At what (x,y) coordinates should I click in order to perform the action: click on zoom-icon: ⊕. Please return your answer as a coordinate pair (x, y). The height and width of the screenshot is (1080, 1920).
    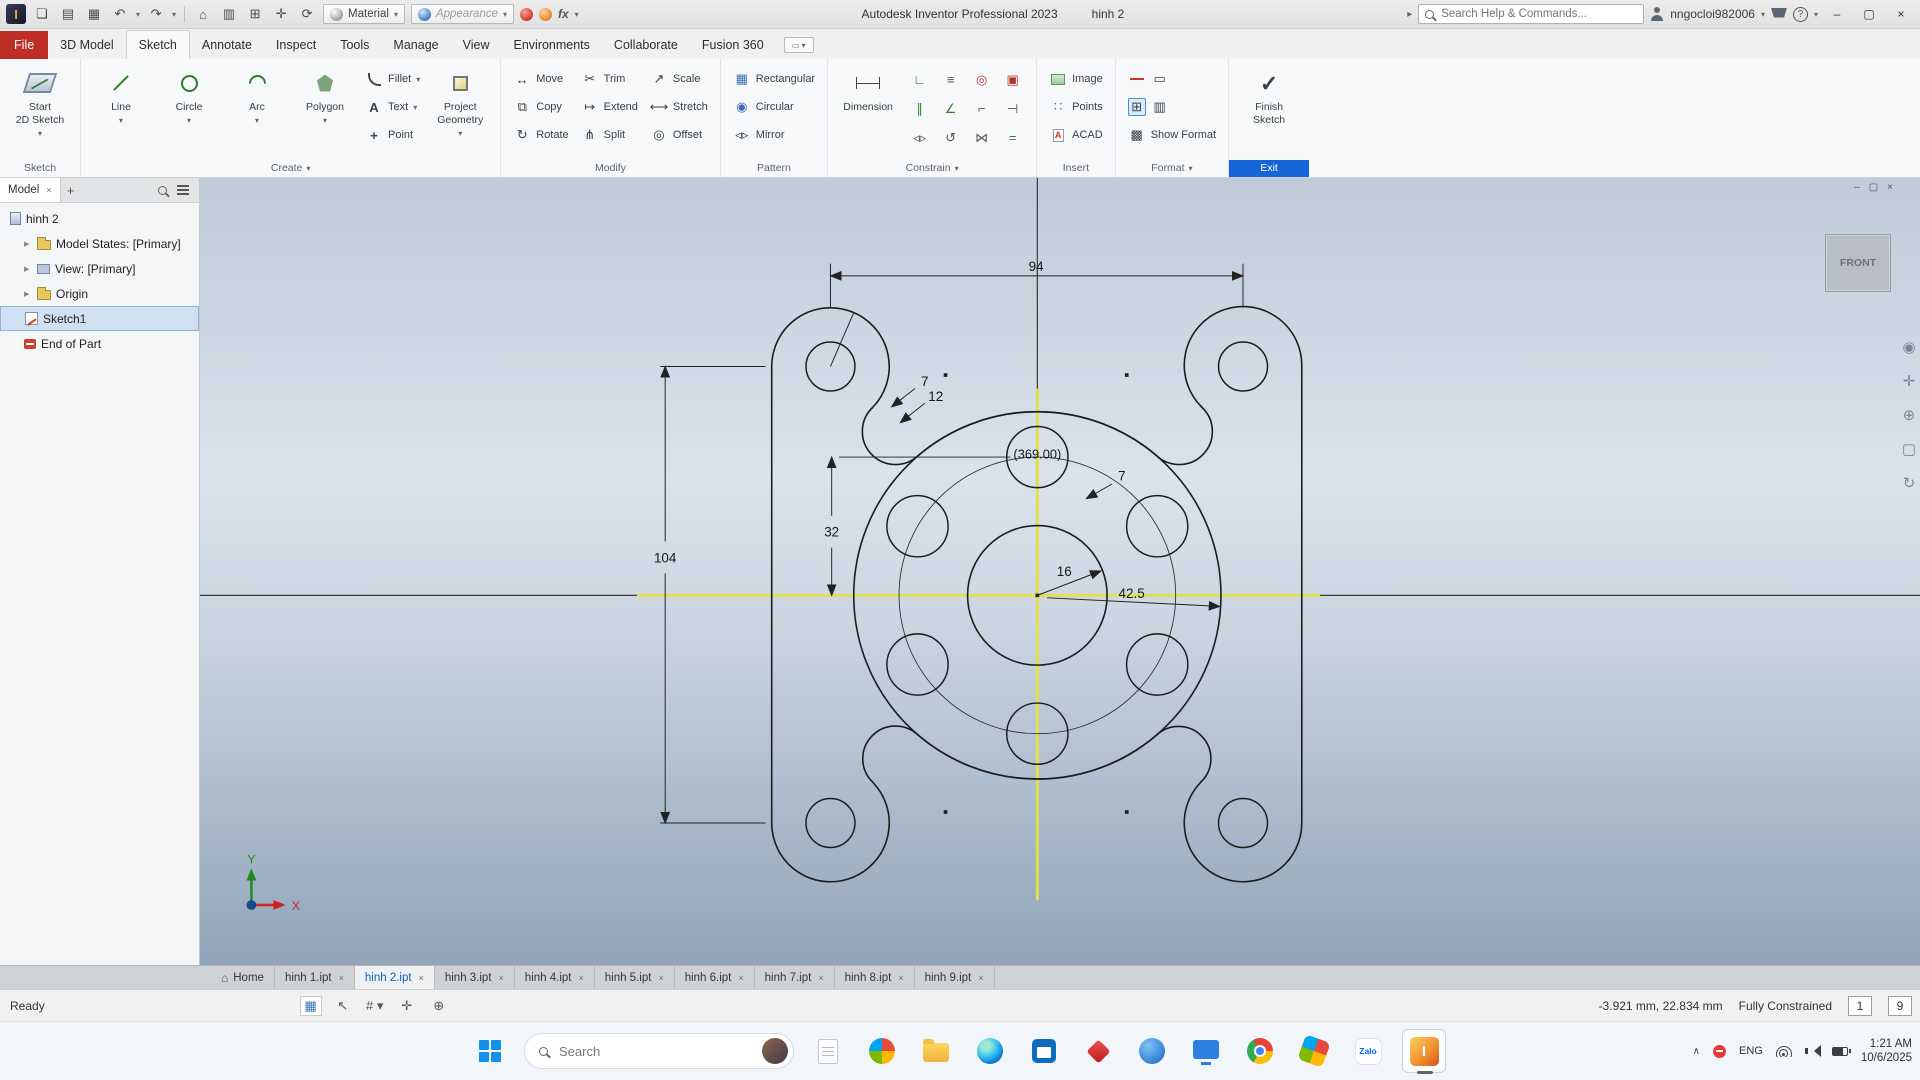
    Looking at the image, I should click on (1909, 415).